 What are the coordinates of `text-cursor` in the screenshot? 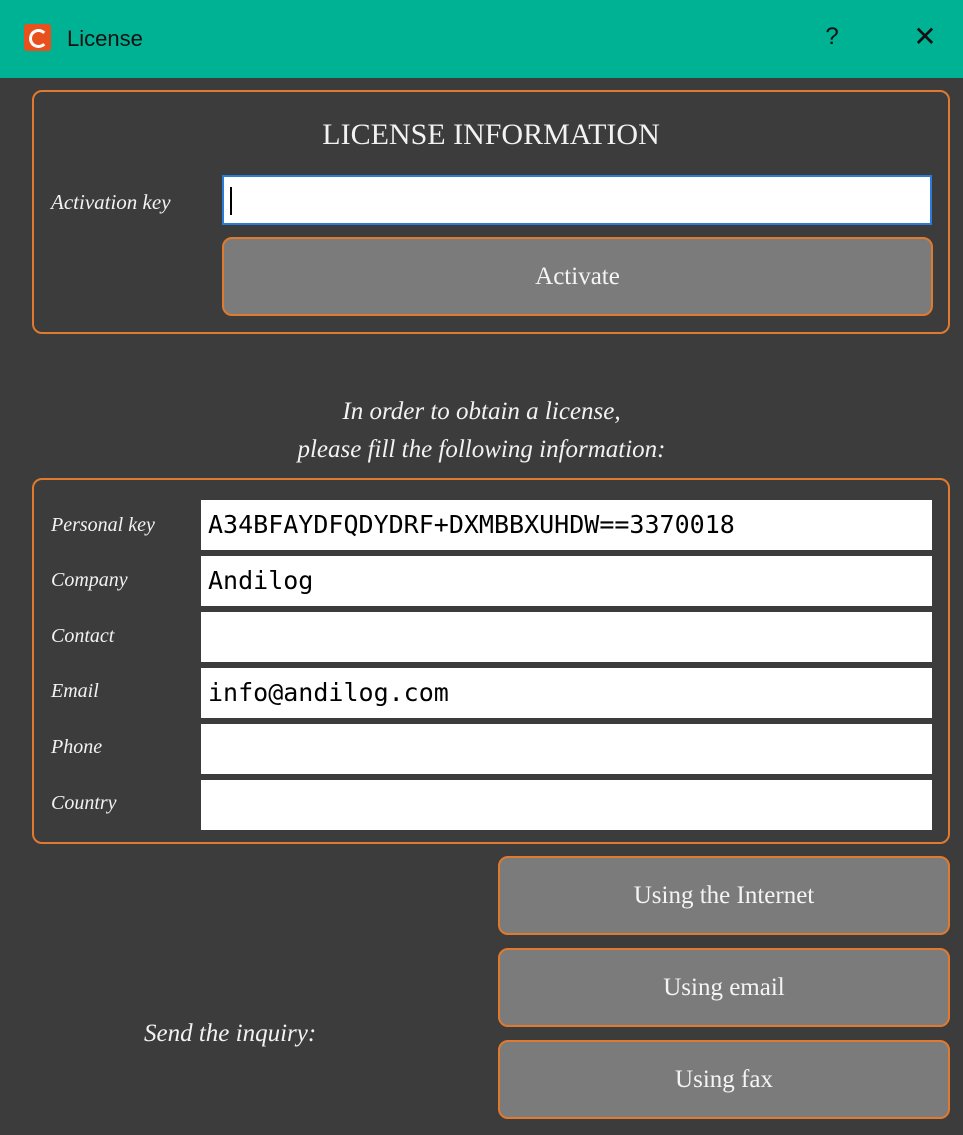 It's located at (231, 201).